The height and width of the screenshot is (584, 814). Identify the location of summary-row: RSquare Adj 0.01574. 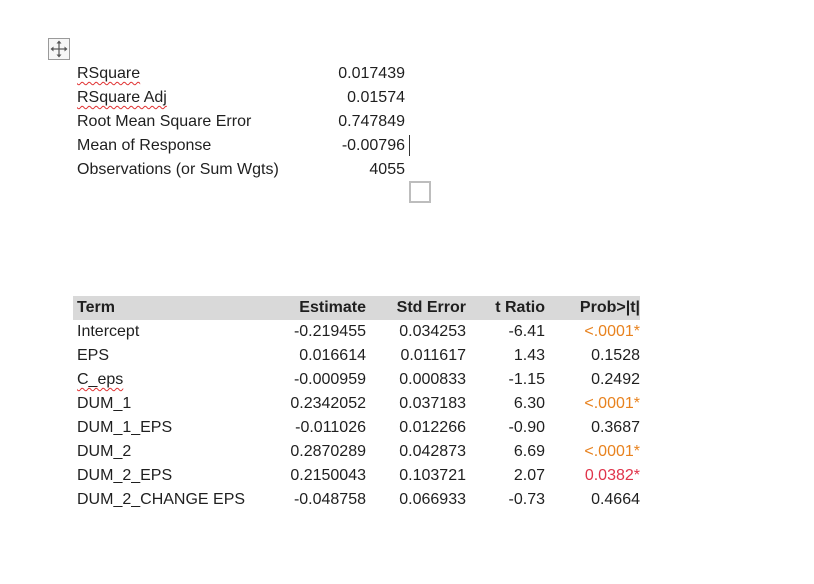
(247, 98).